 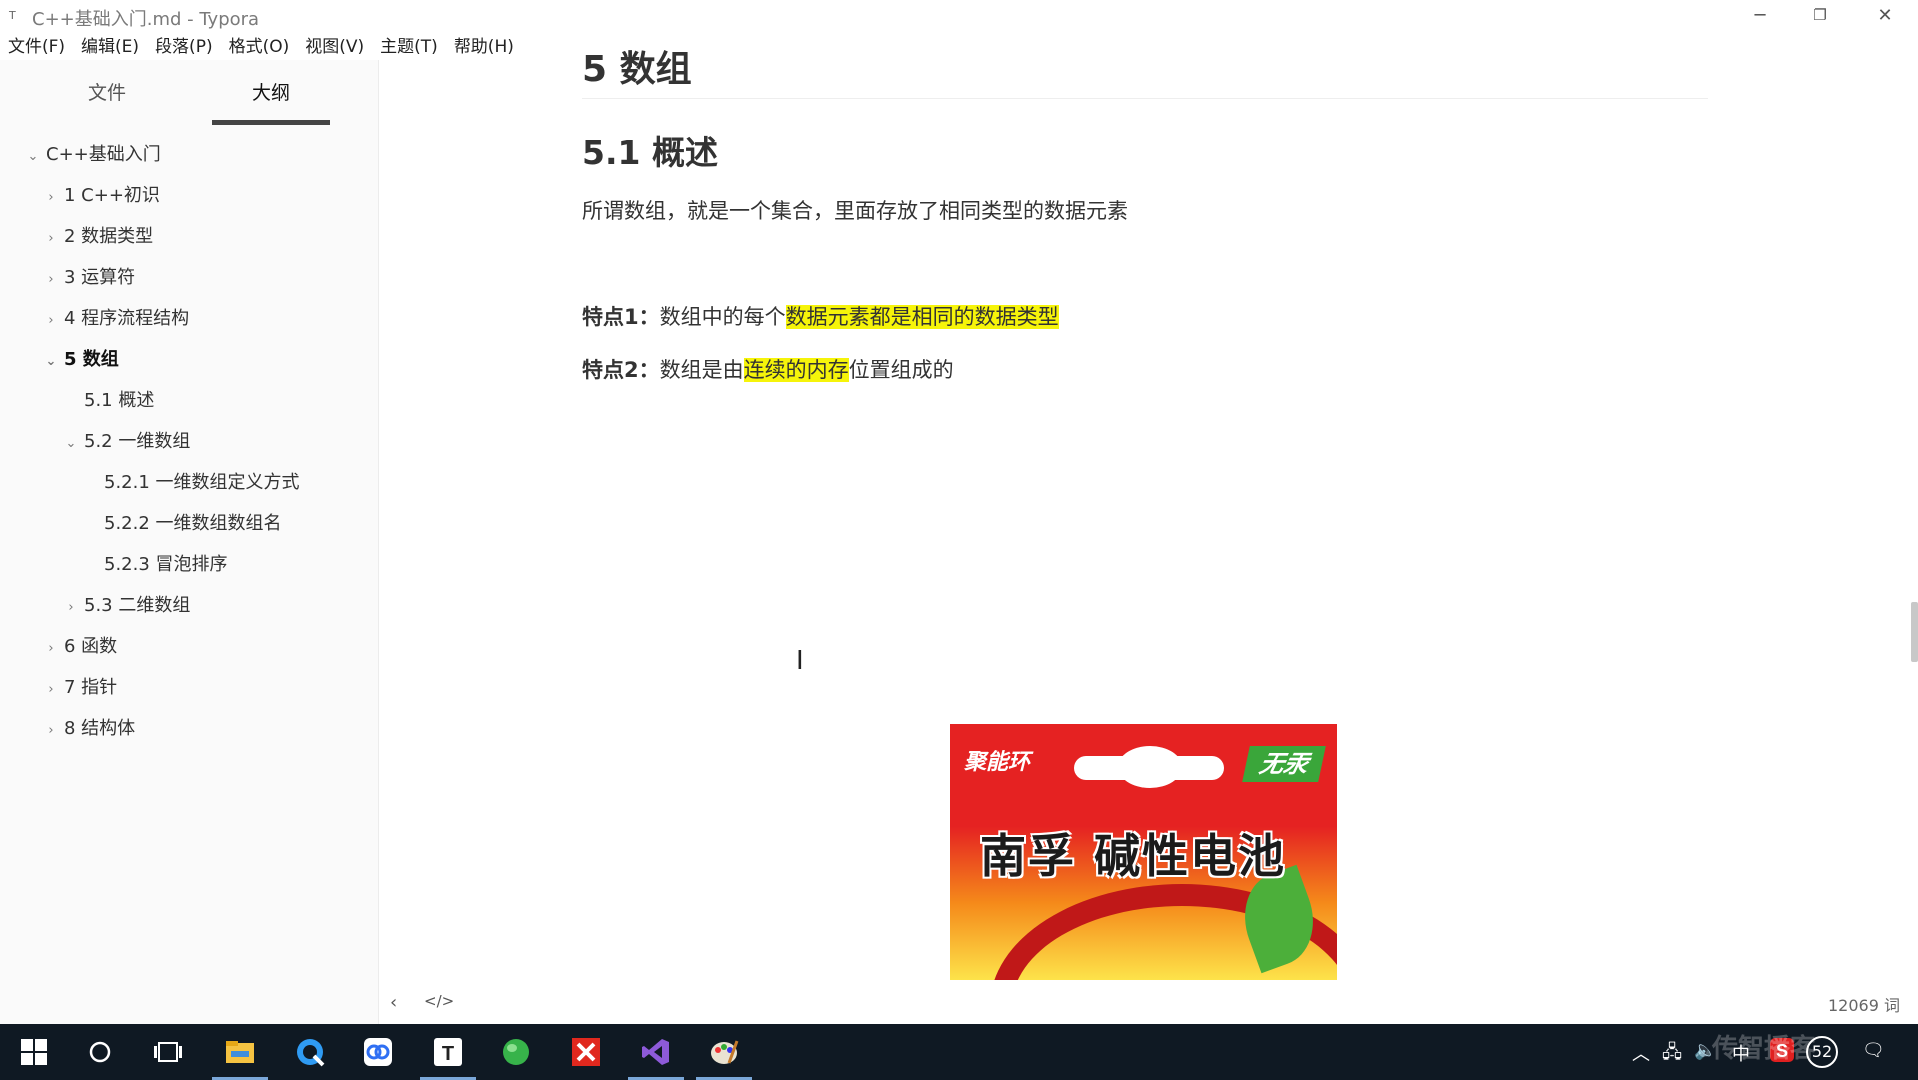 I want to click on search-icon, so click(x=100, y=1052).